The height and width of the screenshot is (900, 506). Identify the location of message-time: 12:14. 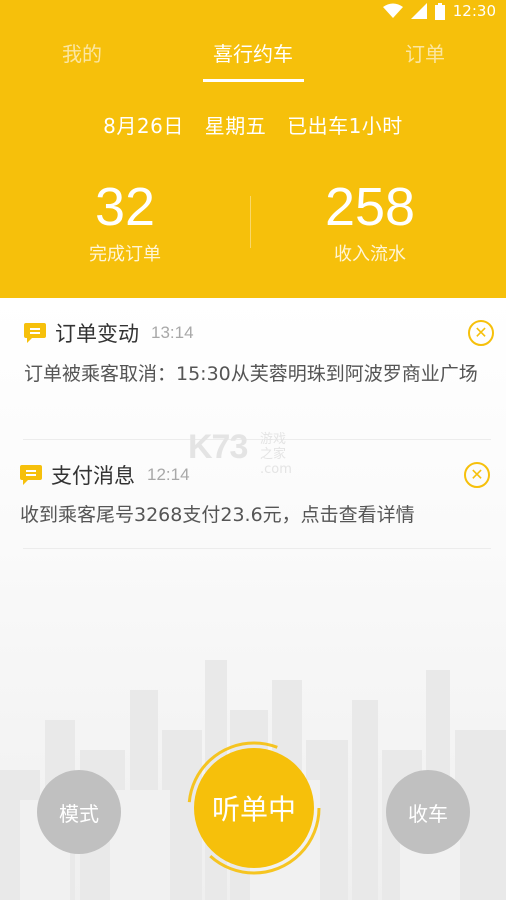
(168, 474).